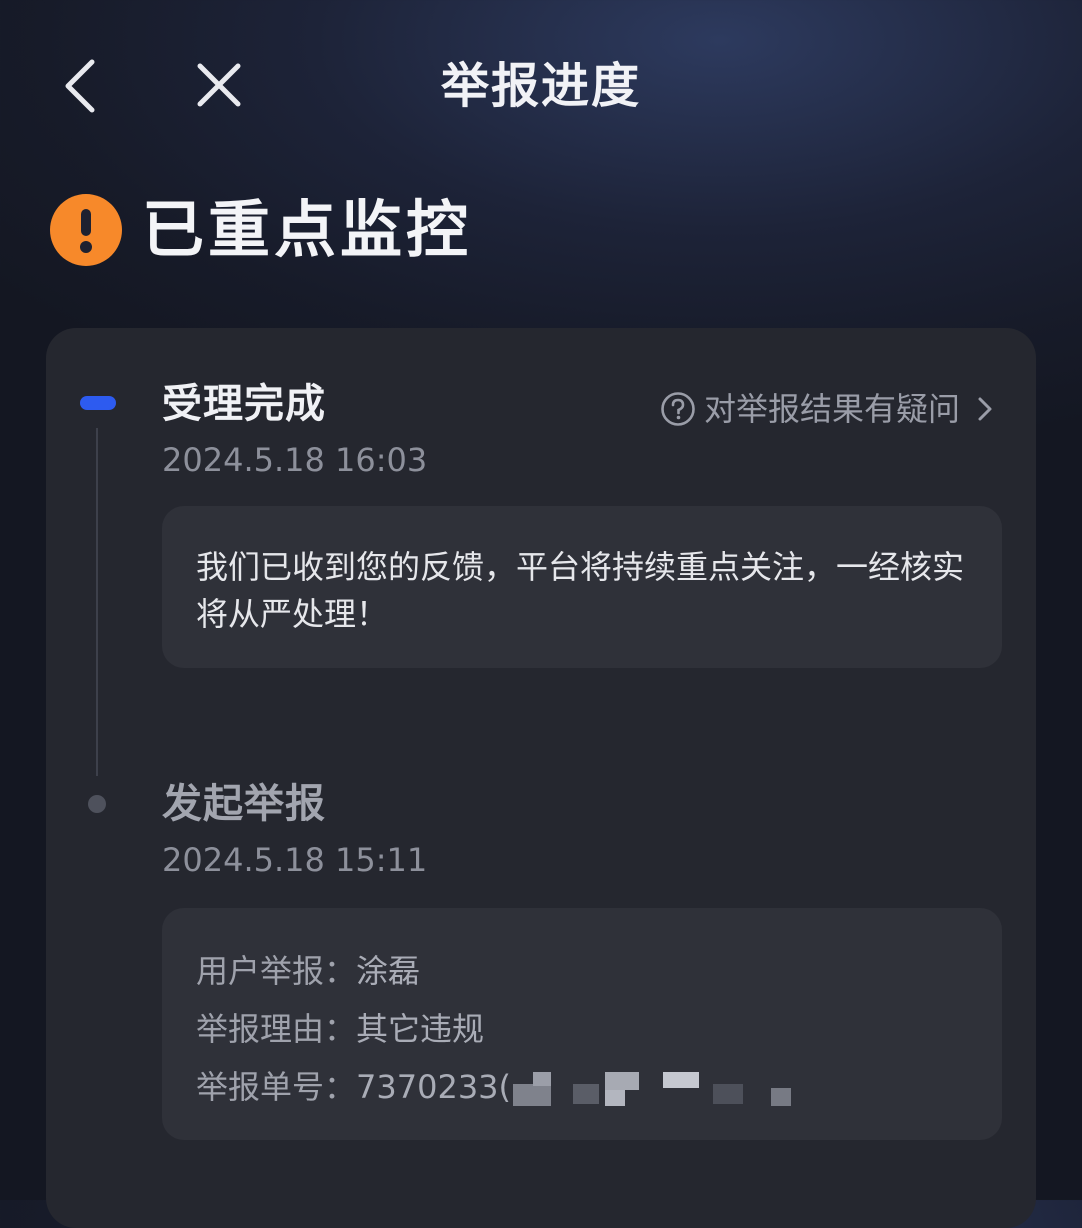 The width and height of the screenshot is (1082, 1228). Describe the element at coordinates (86, 230) in the screenshot. I see `exclamation-icon` at that location.